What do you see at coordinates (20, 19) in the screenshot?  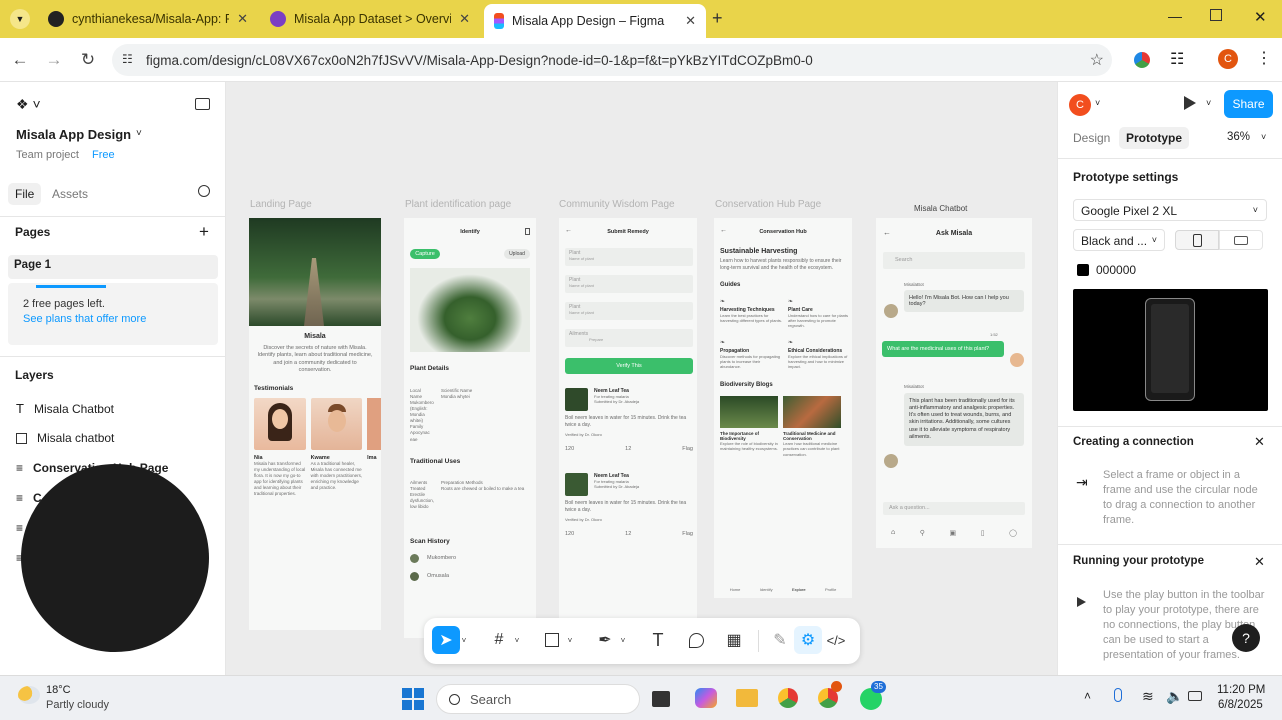 I see `tab-search-button: ▼` at bounding box center [20, 19].